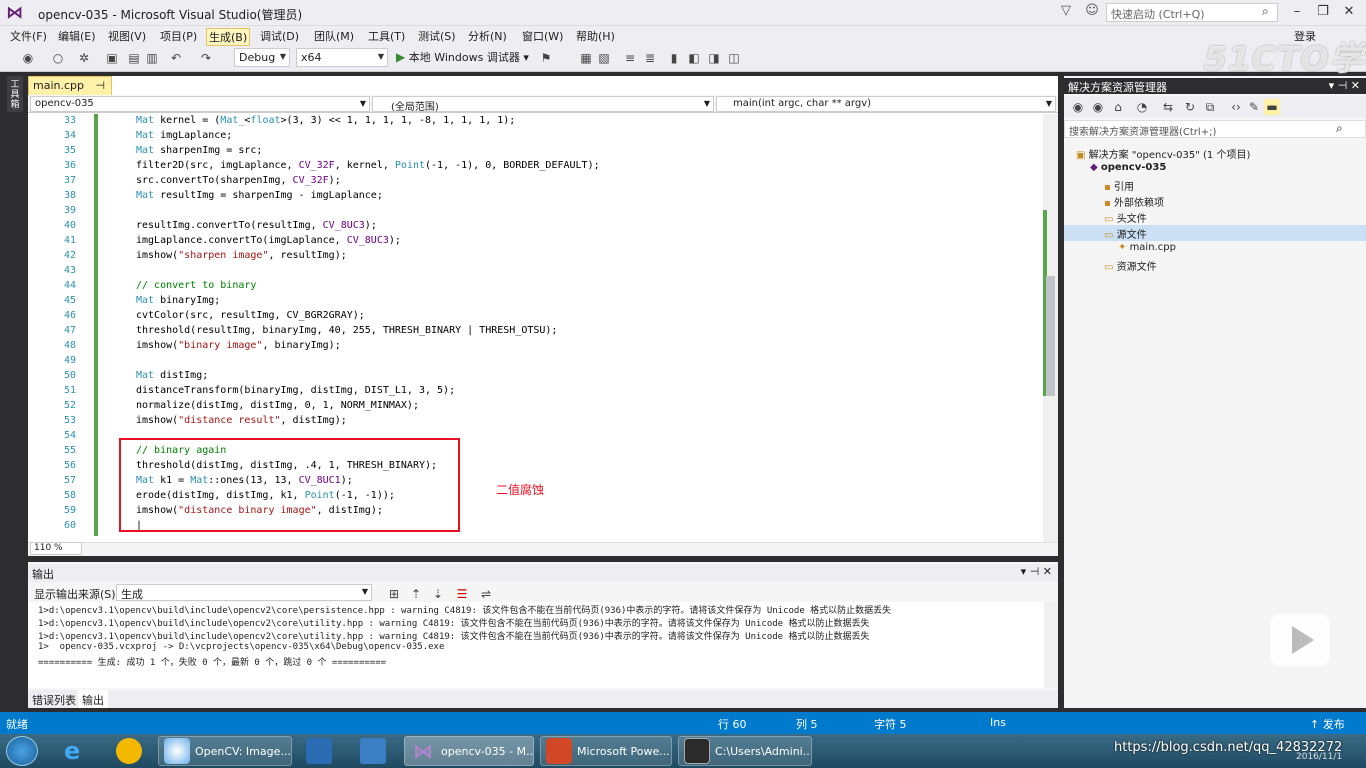 The height and width of the screenshot is (768, 1366). I want to click on open-file-icon: ▣, so click(112, 58).